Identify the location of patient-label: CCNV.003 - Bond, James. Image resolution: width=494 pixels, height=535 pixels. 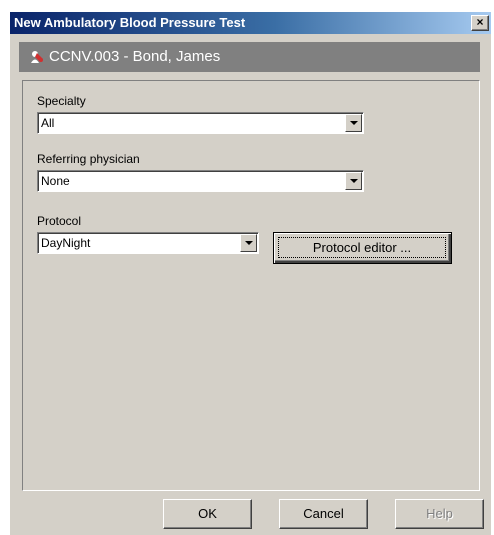
(135, 56).